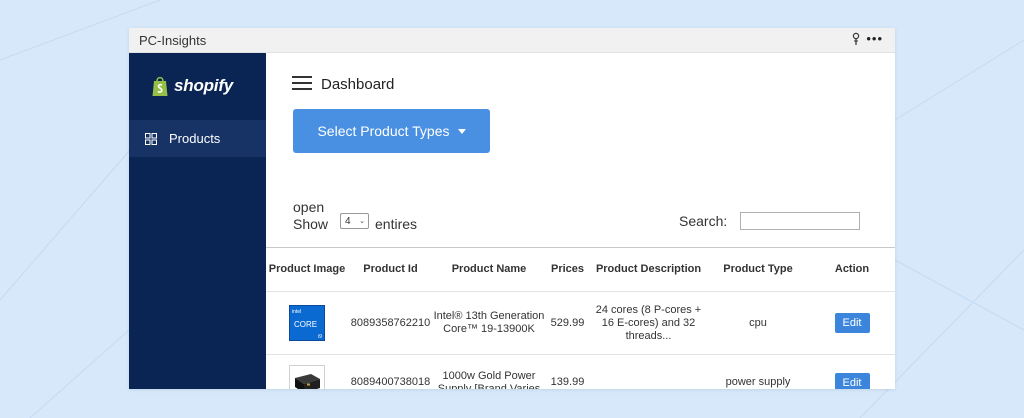 The width and height of the screenshot is (1024, 418). I want to click on column-header-image: Product Image, so click(307, 269).